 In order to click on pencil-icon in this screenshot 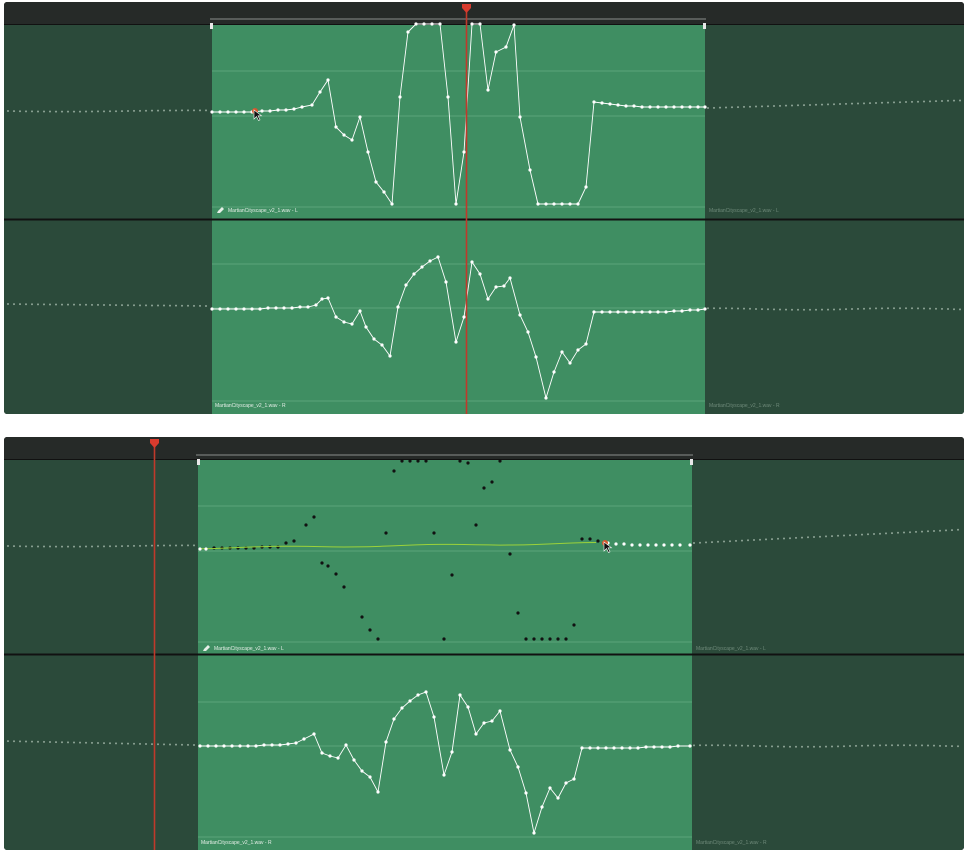, I will do `click(220, 210)`.